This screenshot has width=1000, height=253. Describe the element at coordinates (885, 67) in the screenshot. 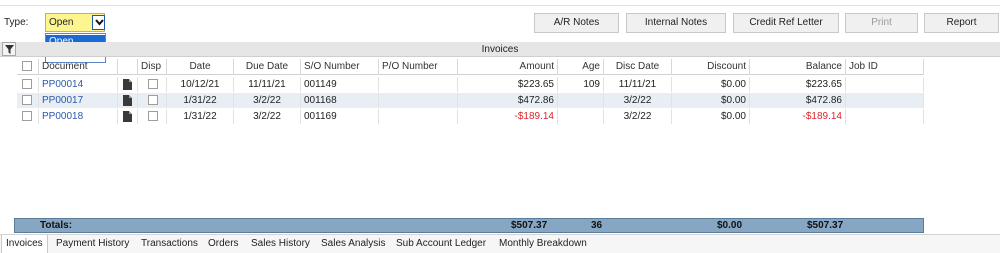

I see `col-job-id: Job ID` at that location.